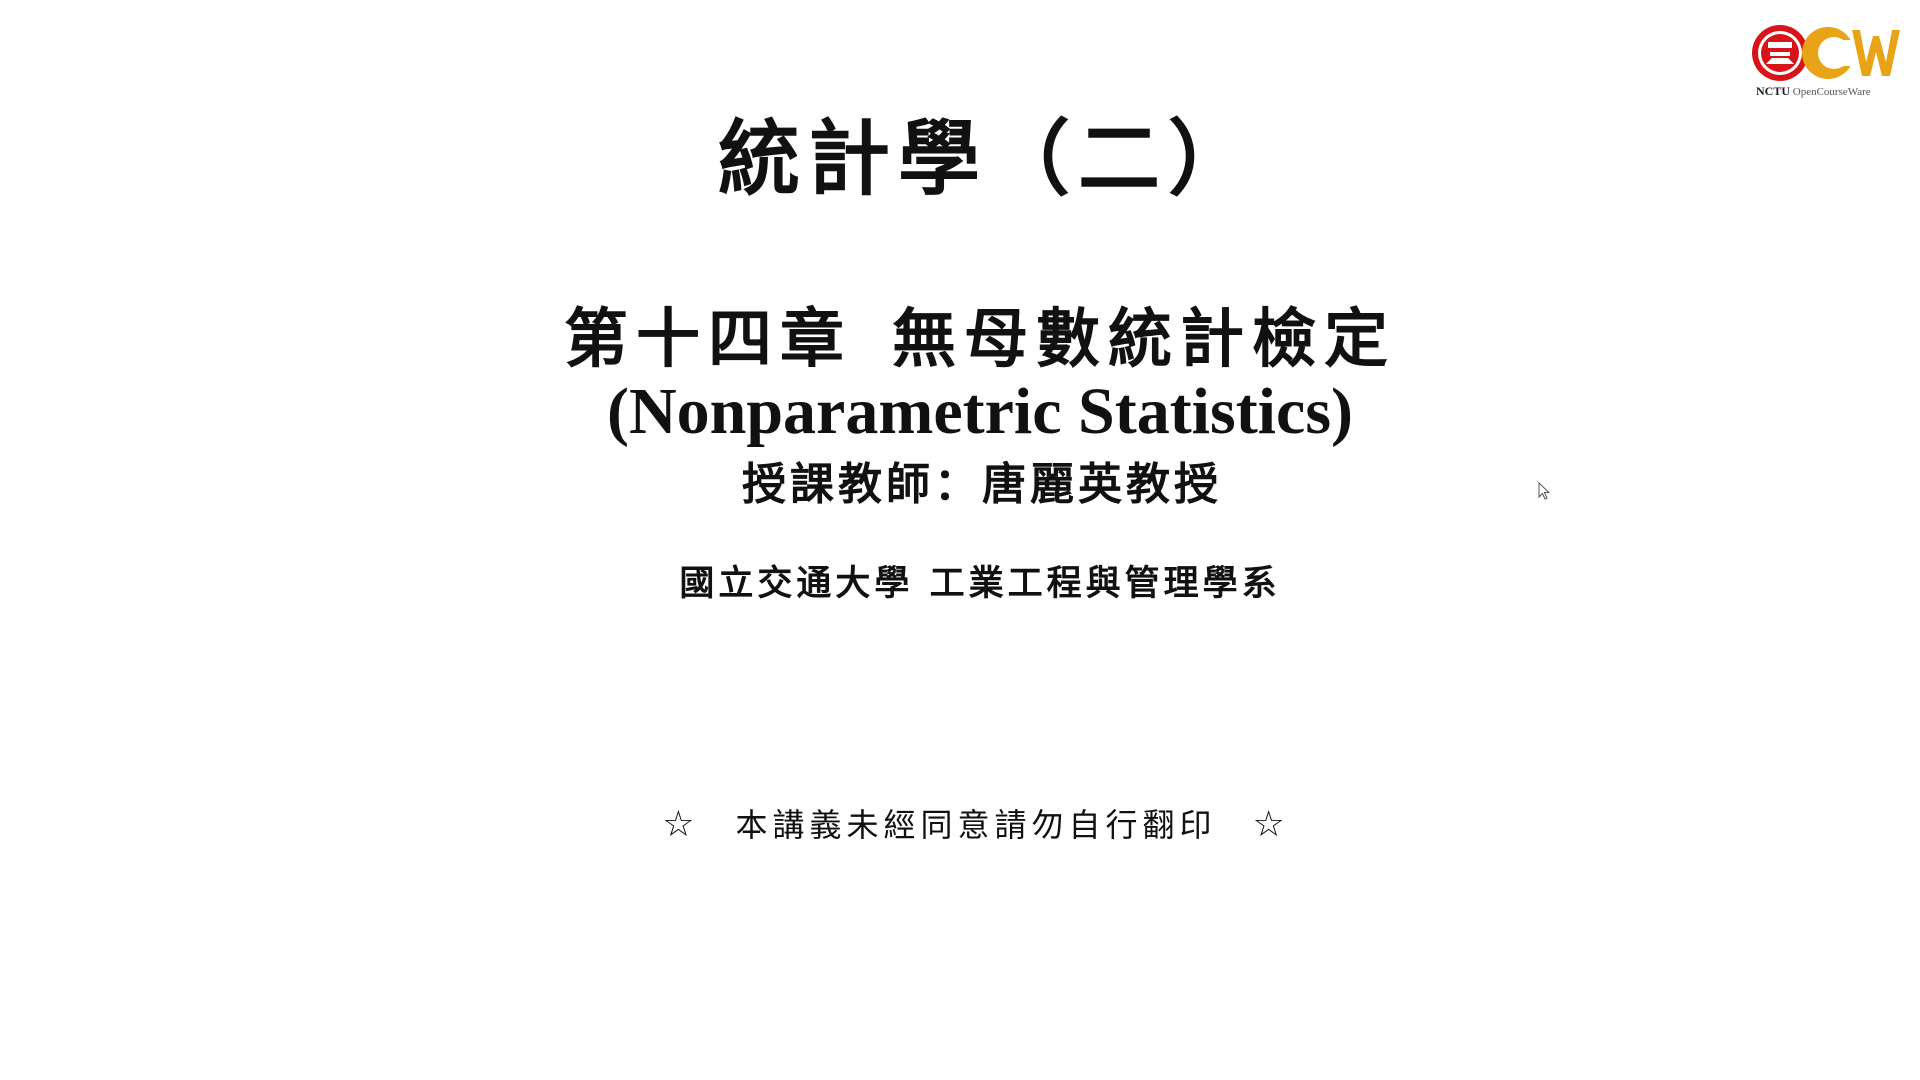 The height and width of the screenshot is (1080, 1920). Describe the element at coordinates (708, 339) in the screenshot. I see `chapter-number: 第十四章` at that location.